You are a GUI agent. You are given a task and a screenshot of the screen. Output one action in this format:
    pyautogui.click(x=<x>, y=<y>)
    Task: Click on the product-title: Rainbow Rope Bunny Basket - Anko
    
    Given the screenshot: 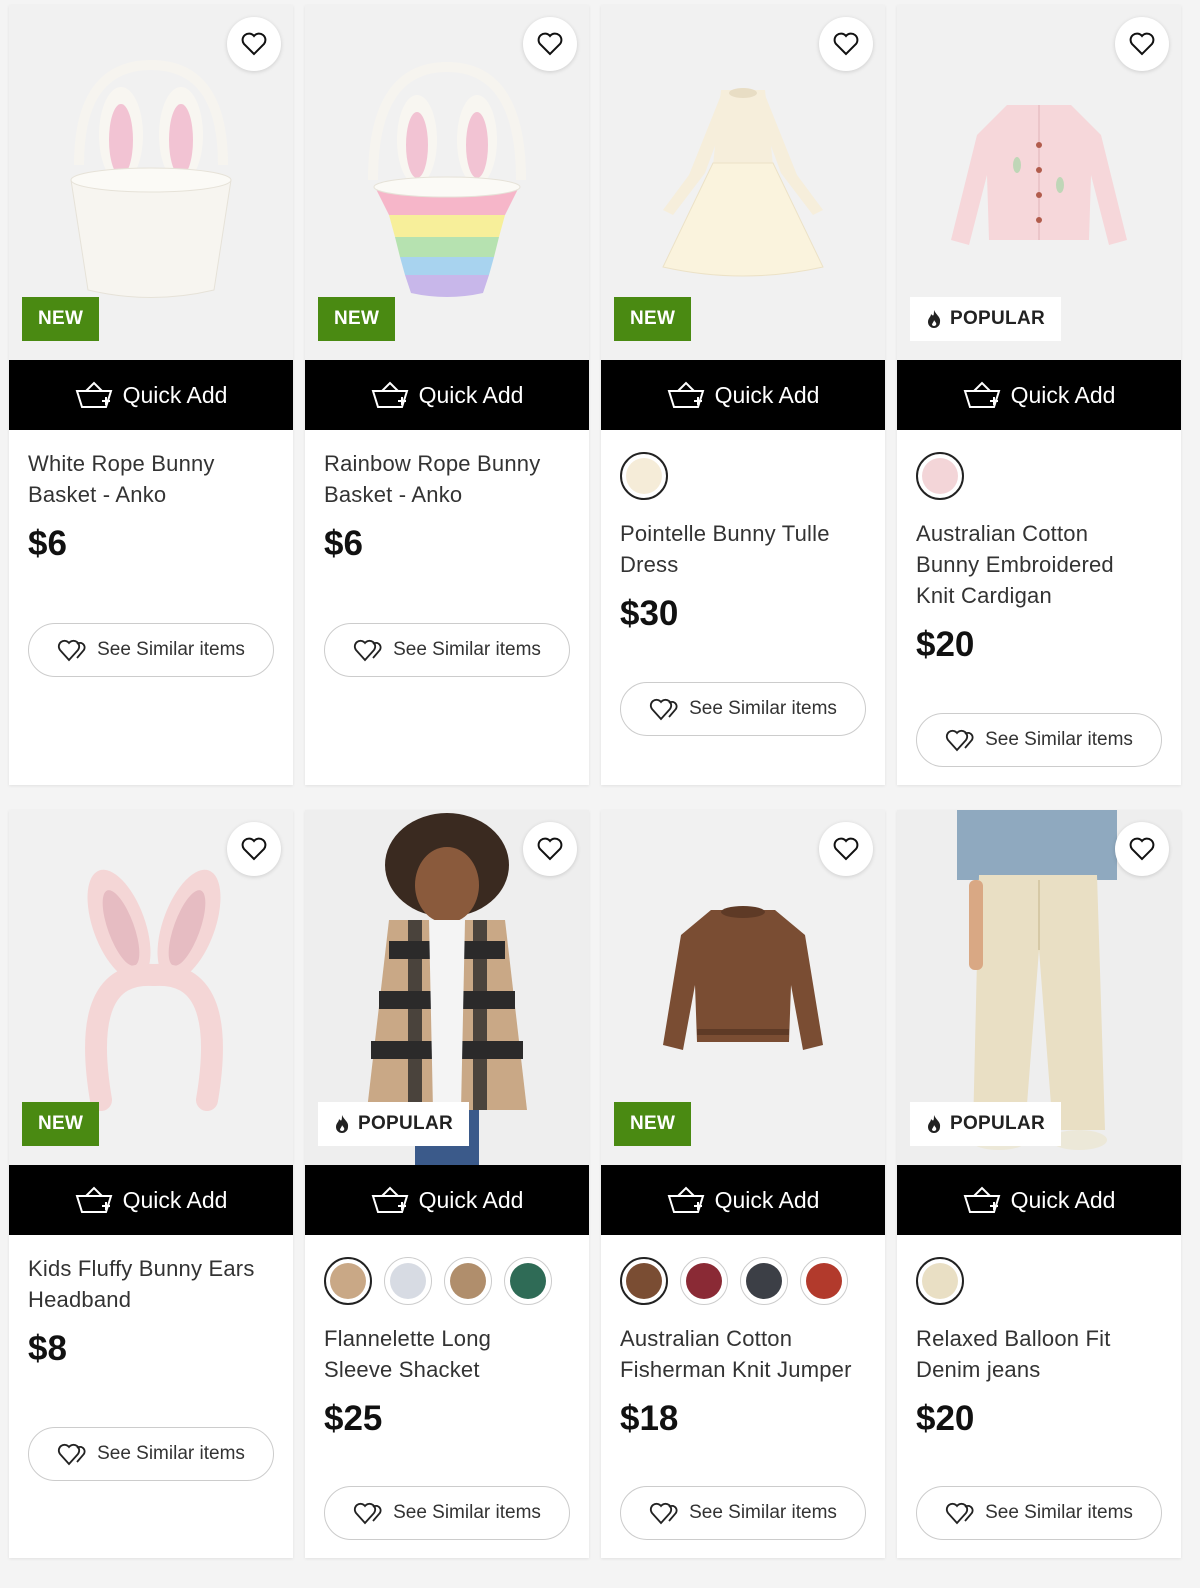 What is the action you would take?
    pyautogui.click(x=444, y=479)
    